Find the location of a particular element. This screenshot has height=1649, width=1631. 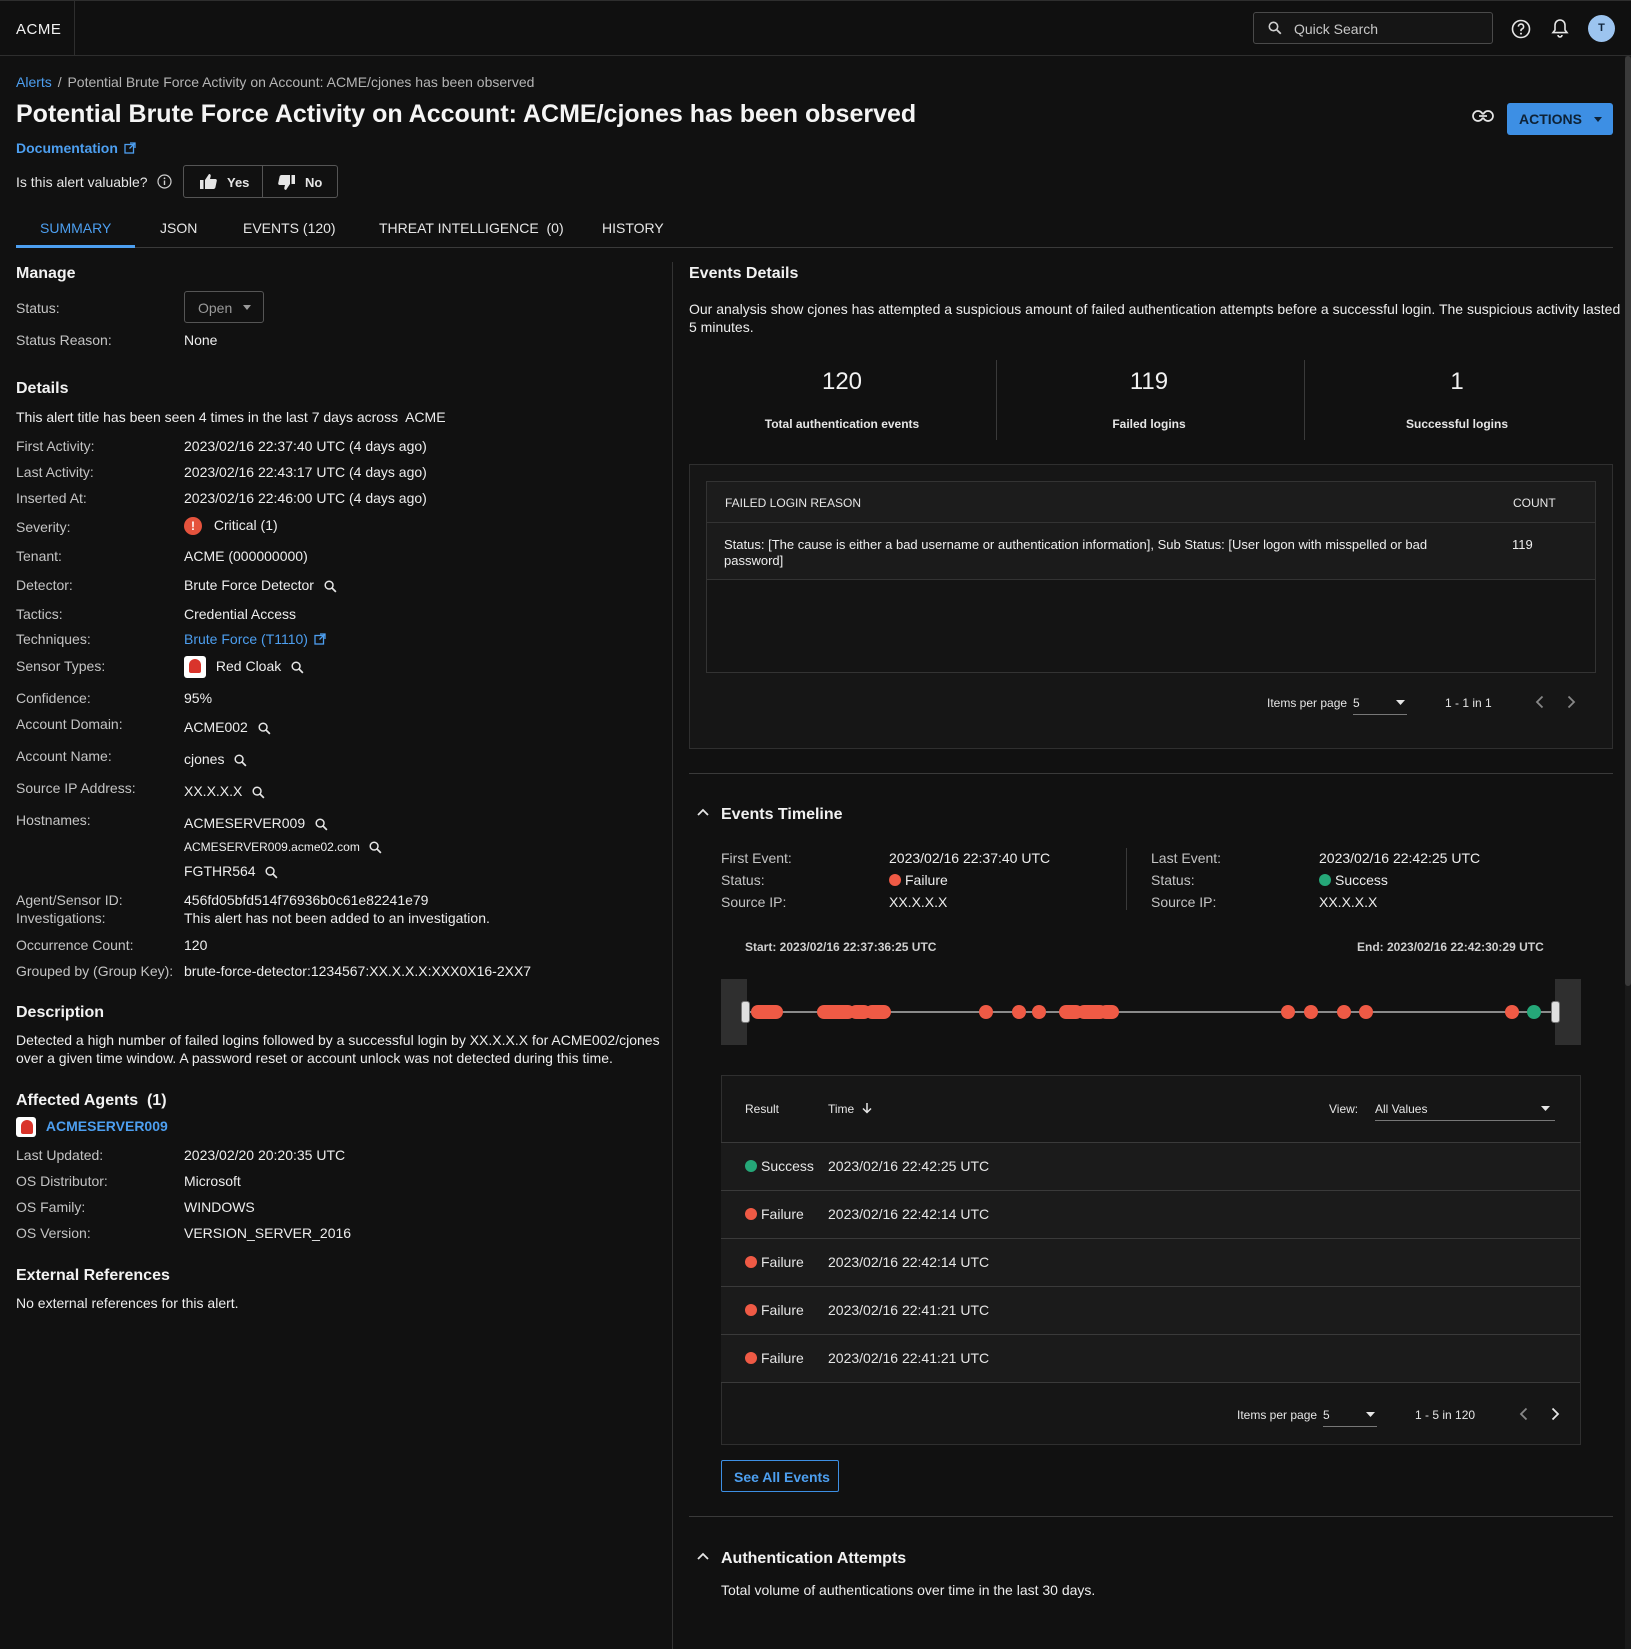

top-bar: ACME Quick Search T is located at coordinates (815, 28).